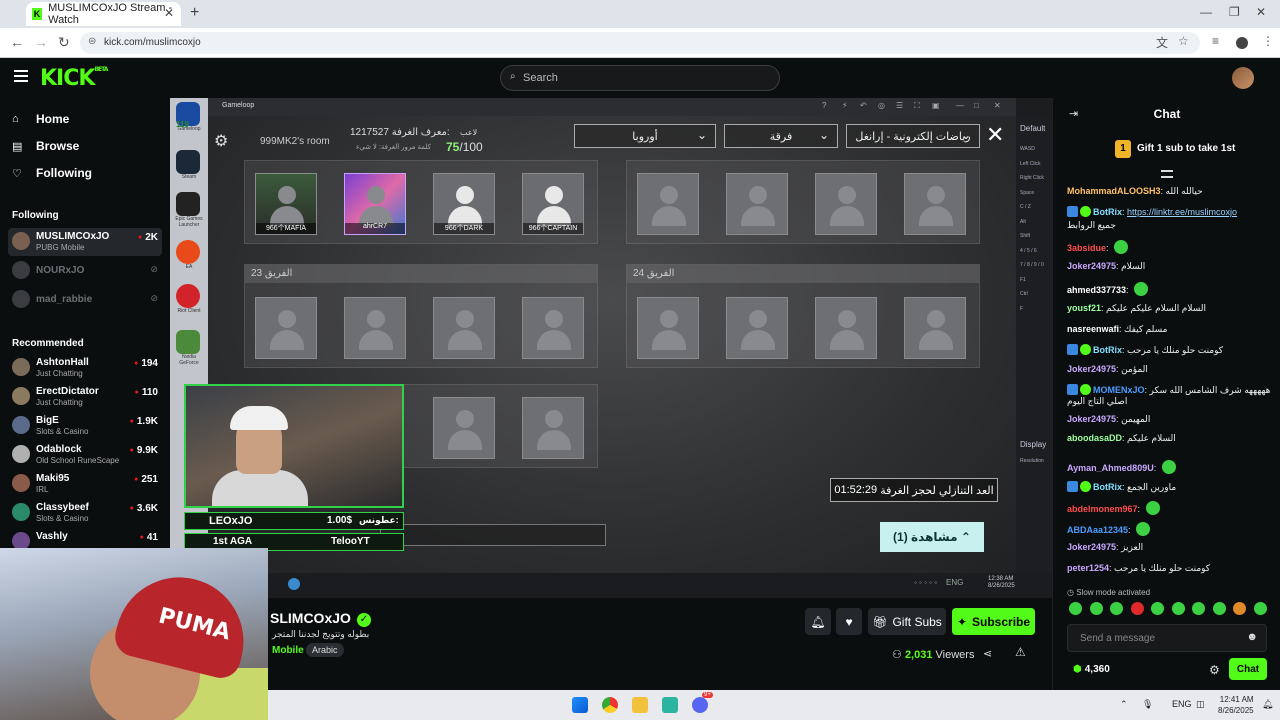 The image size is (1280, 720). What do you see at coordinates (1114, 191) in the screenshot?
I see `chat-username: MohammadALOOSH3` at bounding box center [1114, 191].